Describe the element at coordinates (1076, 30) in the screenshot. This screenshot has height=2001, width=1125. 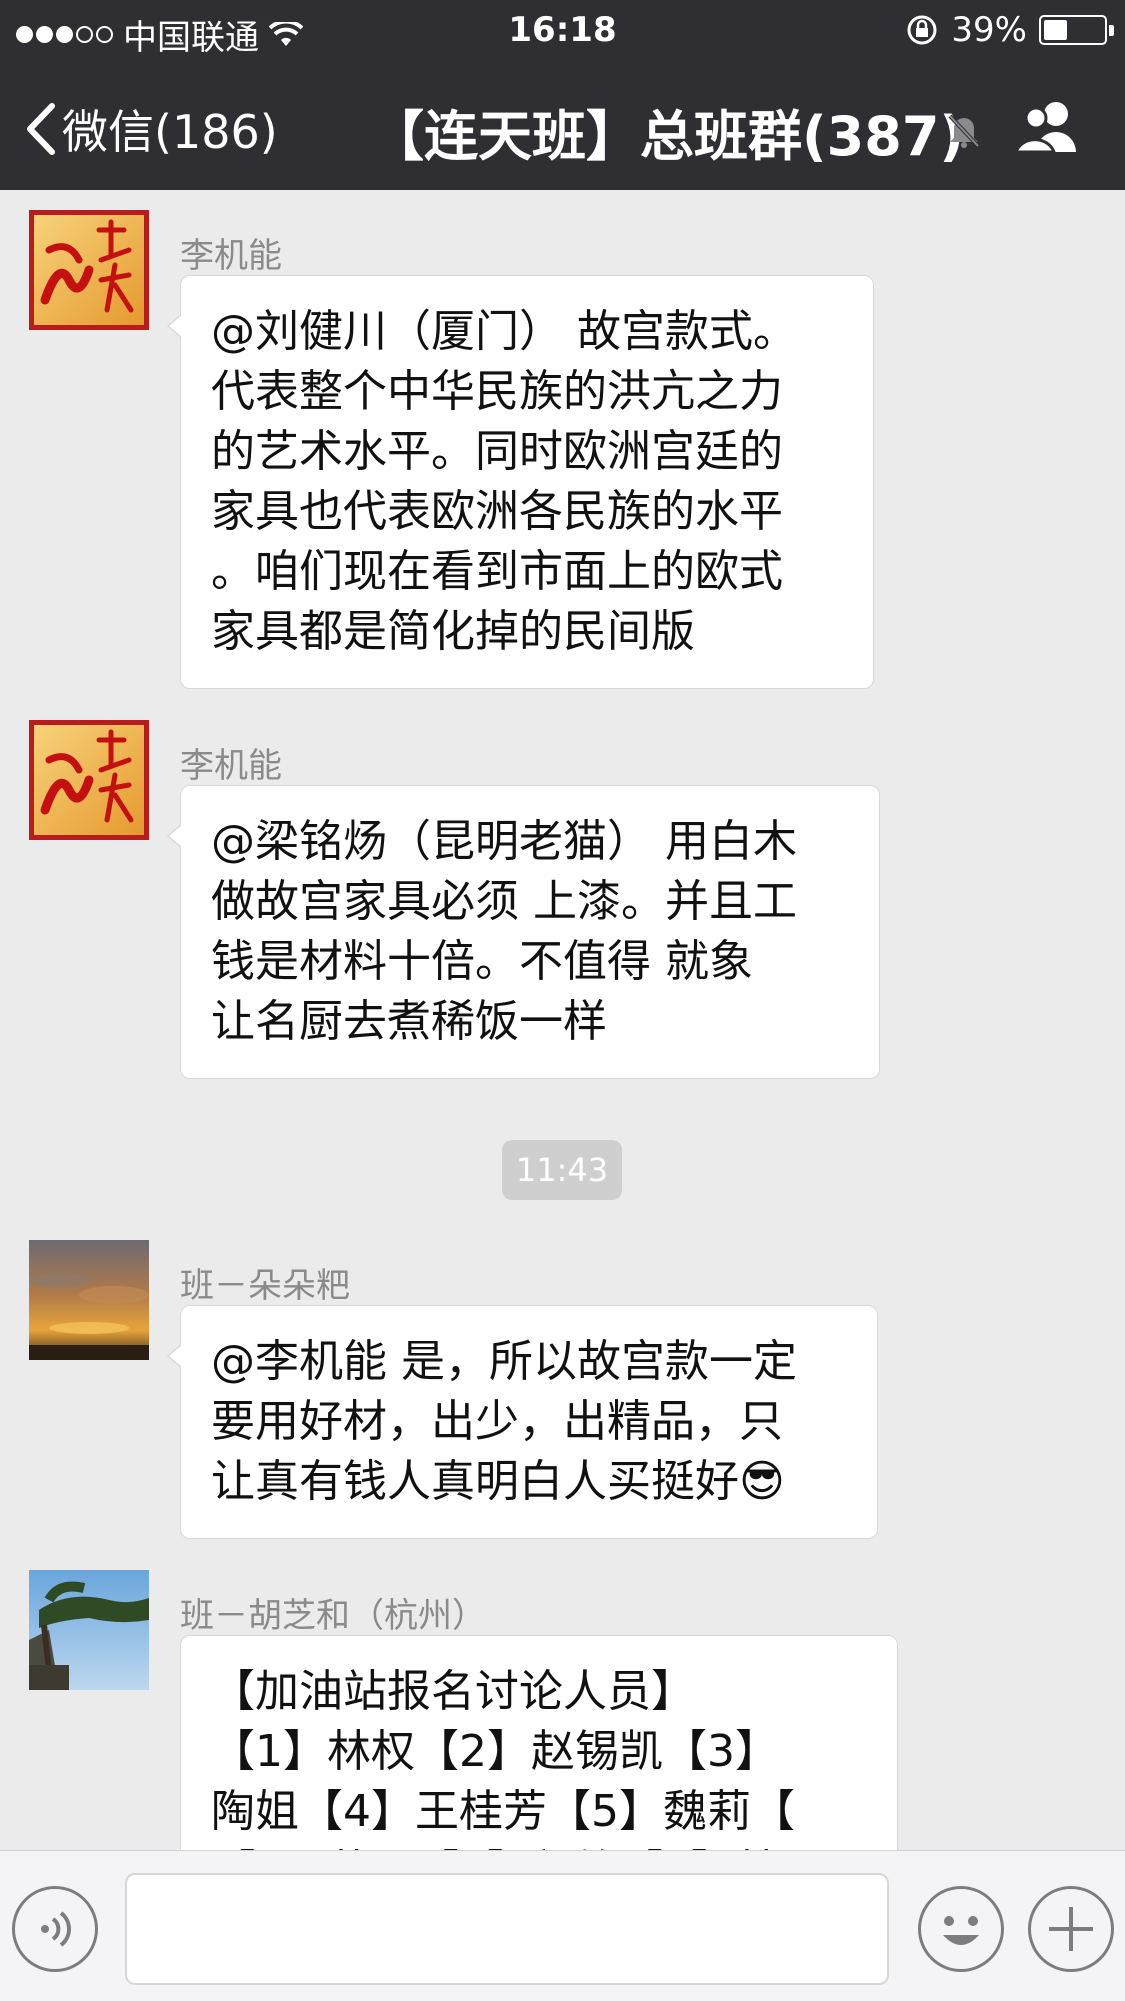
I see `battery-icon` at that location.